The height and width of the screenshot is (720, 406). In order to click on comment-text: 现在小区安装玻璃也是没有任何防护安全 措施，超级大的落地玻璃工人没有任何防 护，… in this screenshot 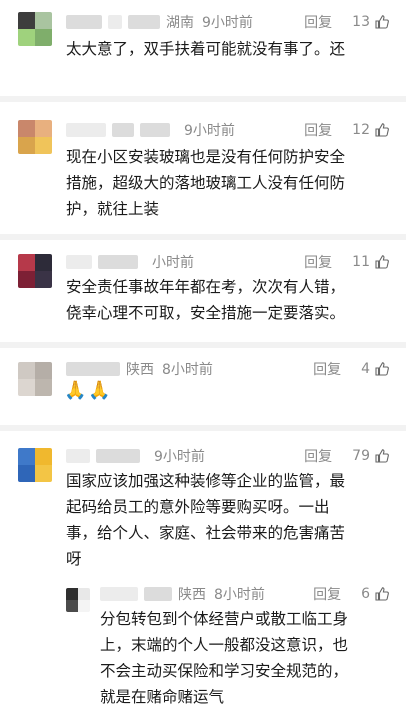, I will do `click(206, 183)`.